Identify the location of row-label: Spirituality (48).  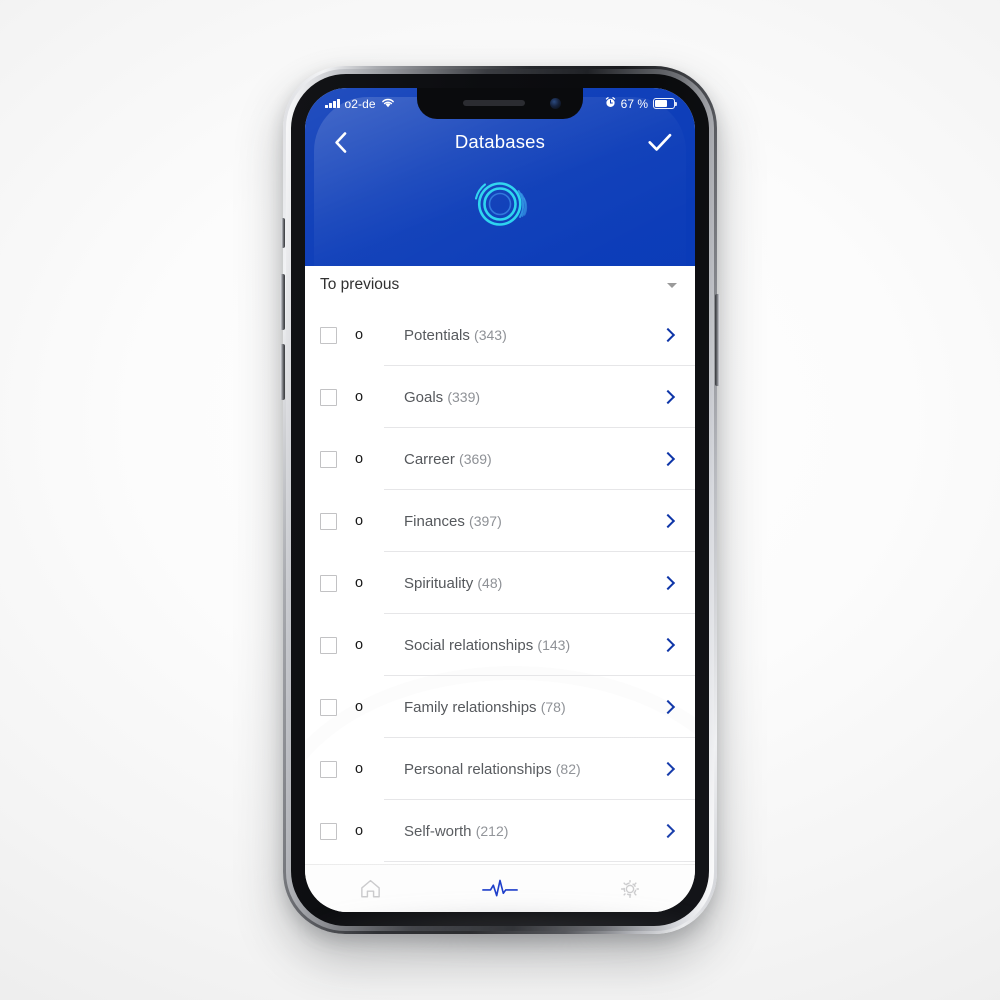
(532, 583).